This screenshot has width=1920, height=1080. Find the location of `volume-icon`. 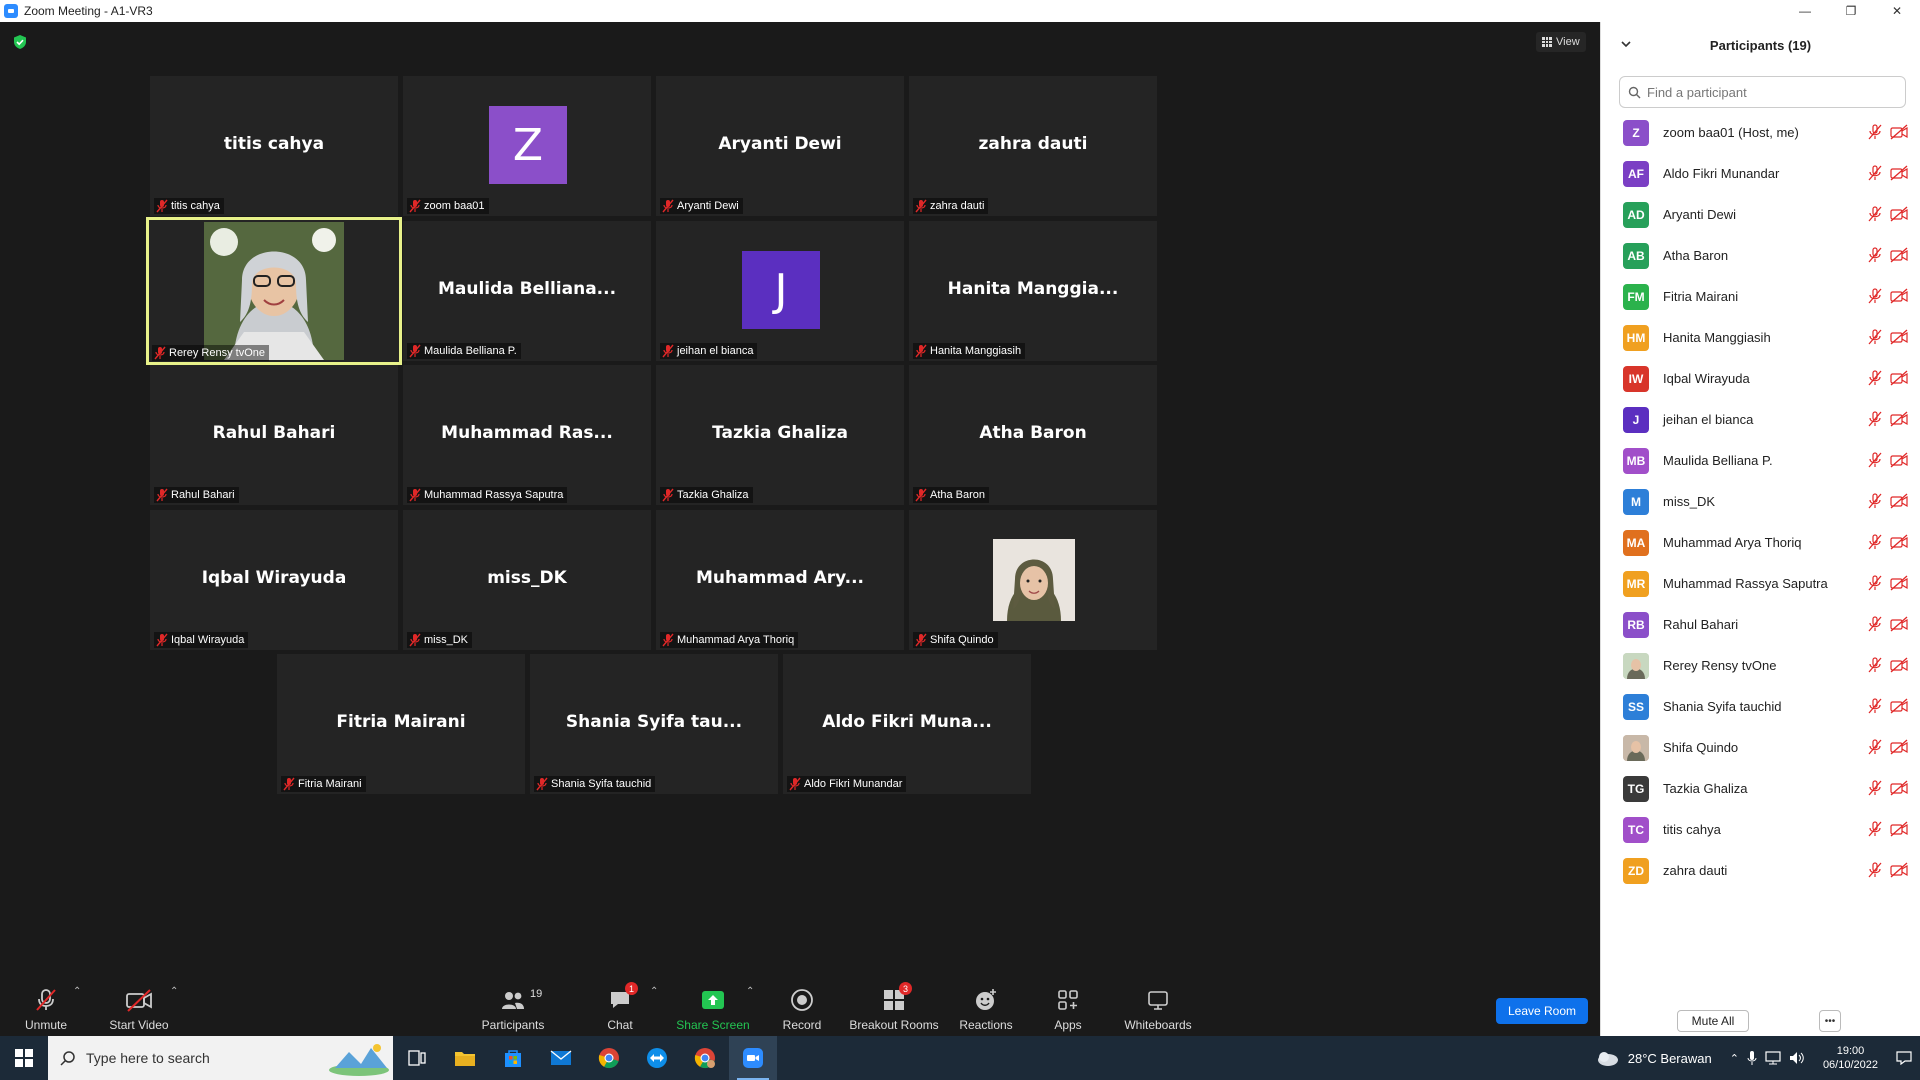

volume-icon is located at coordinates (1797, 1058).